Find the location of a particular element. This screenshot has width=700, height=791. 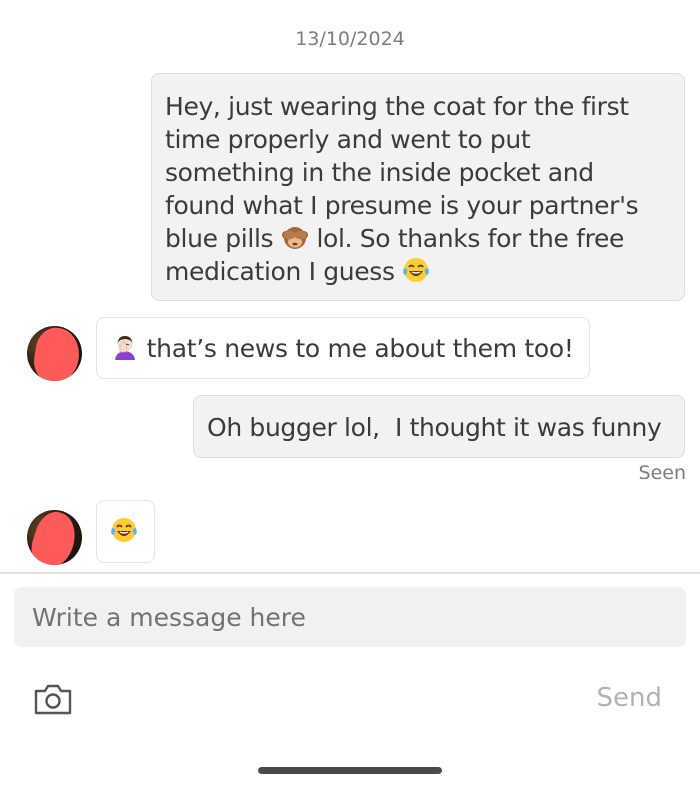

message-line: medication I guess is located at coordinates (418, 271).